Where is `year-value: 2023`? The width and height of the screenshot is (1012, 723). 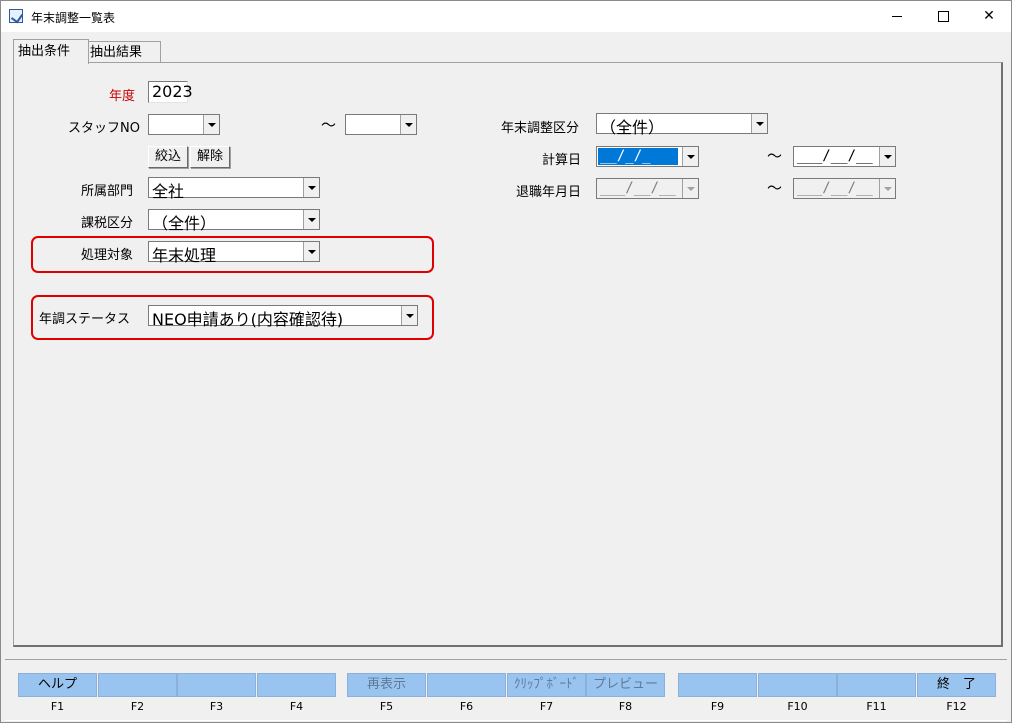
year-value: 2023 is located at coordinates (172, 91).